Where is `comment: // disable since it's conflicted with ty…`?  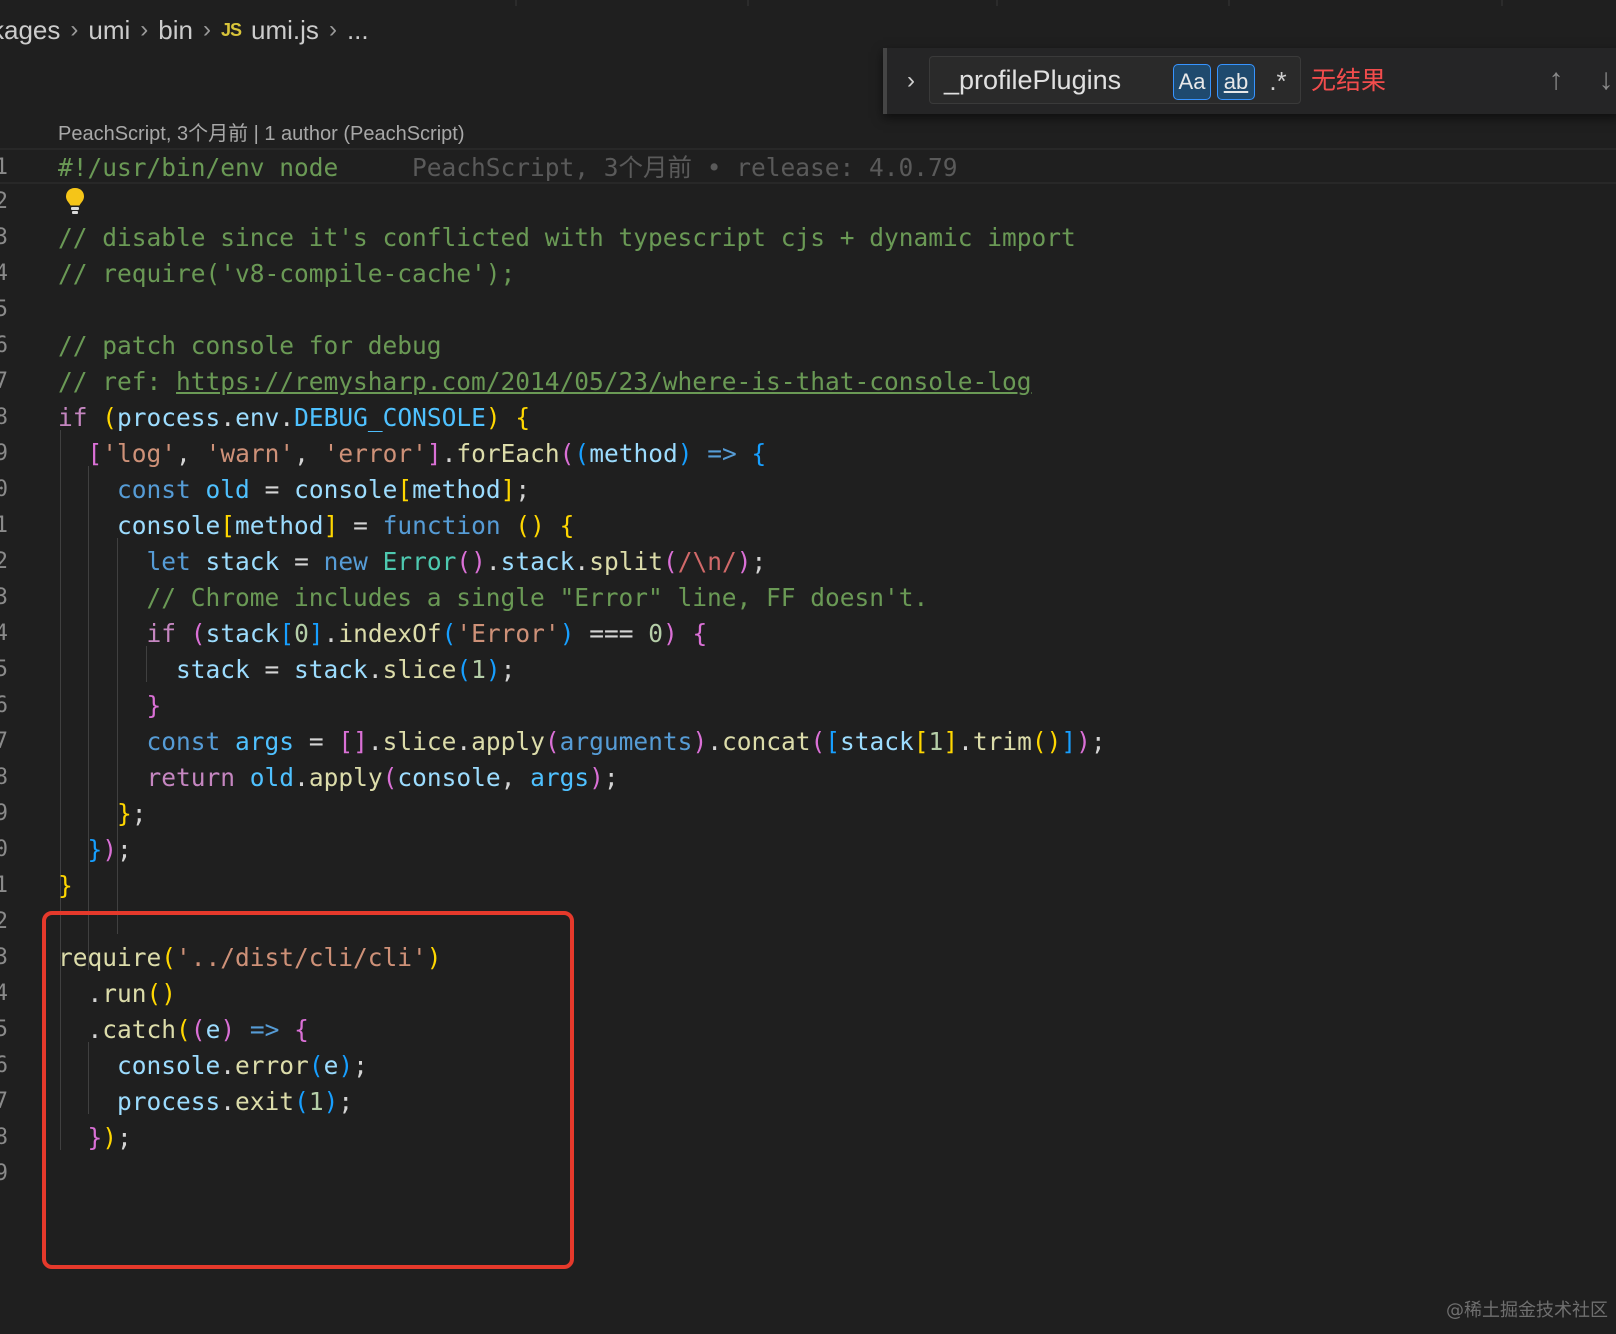 comment: // disable since it's conflicted with ty… is located at coordinates (567, 237).